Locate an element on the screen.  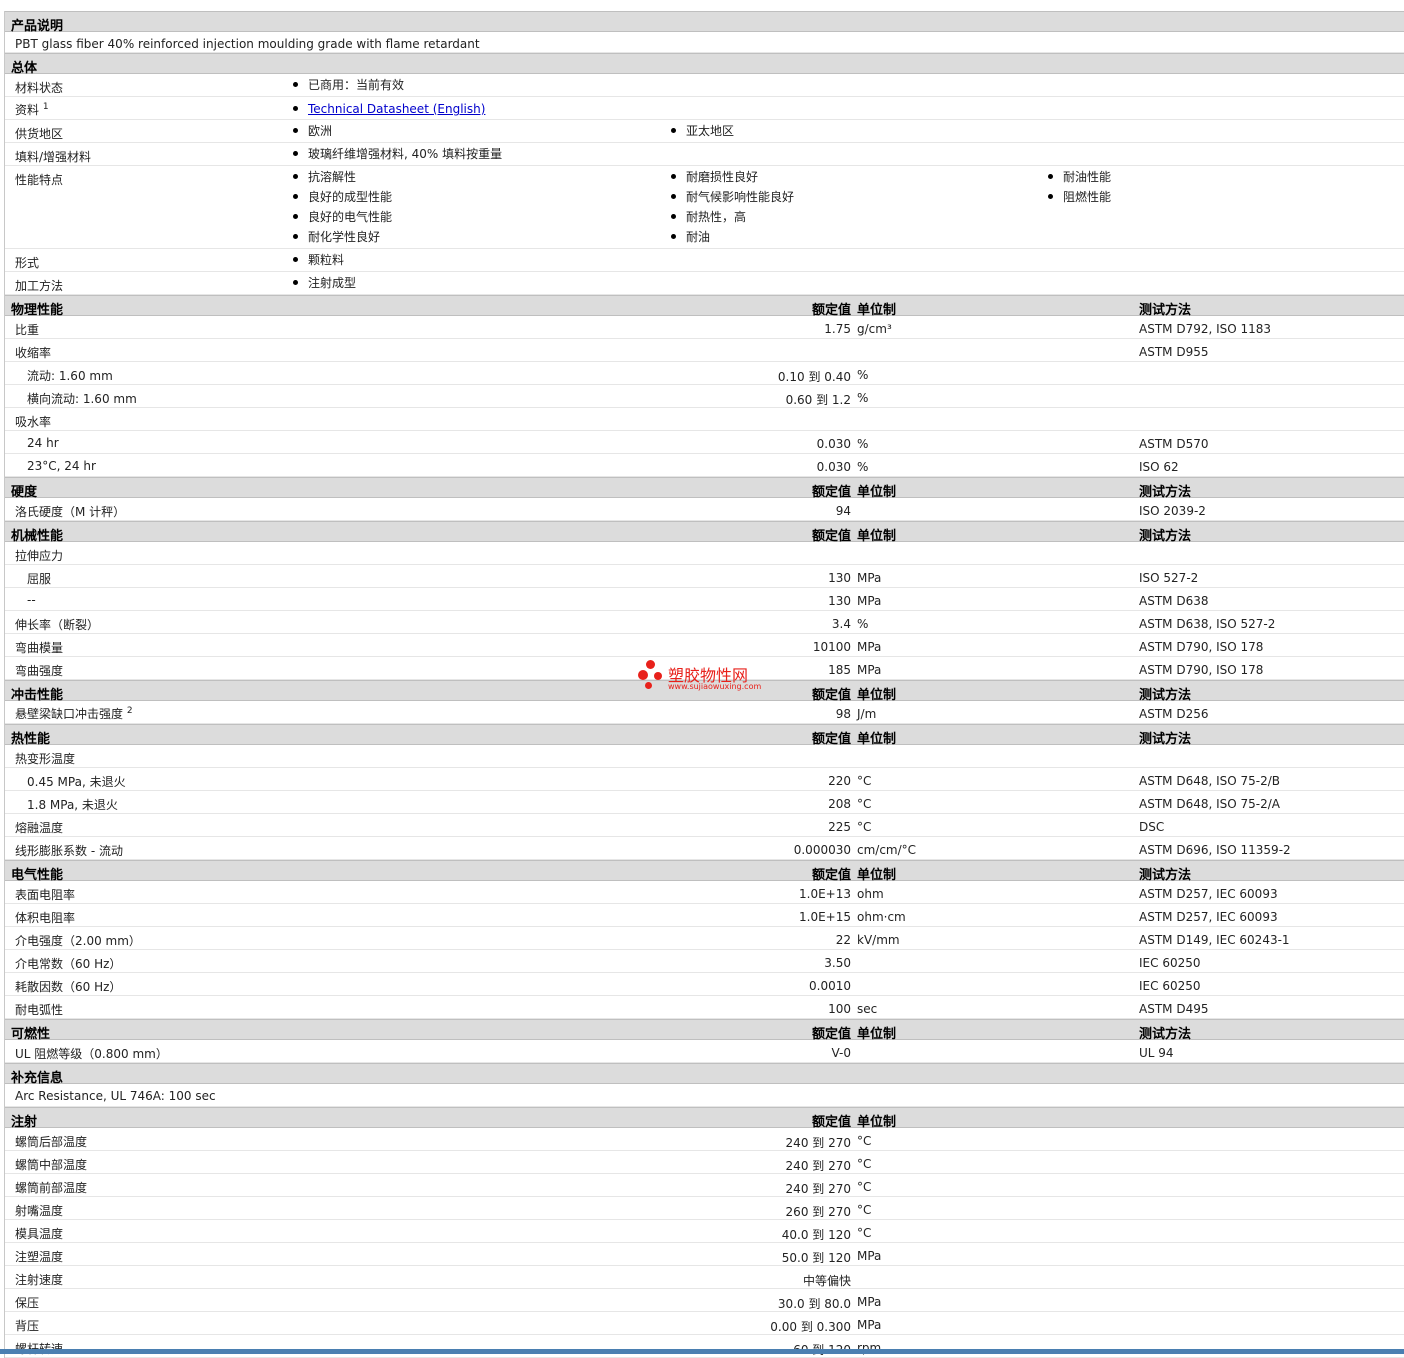
processing-value: 注射成型 is located at coordinates (332, 283).